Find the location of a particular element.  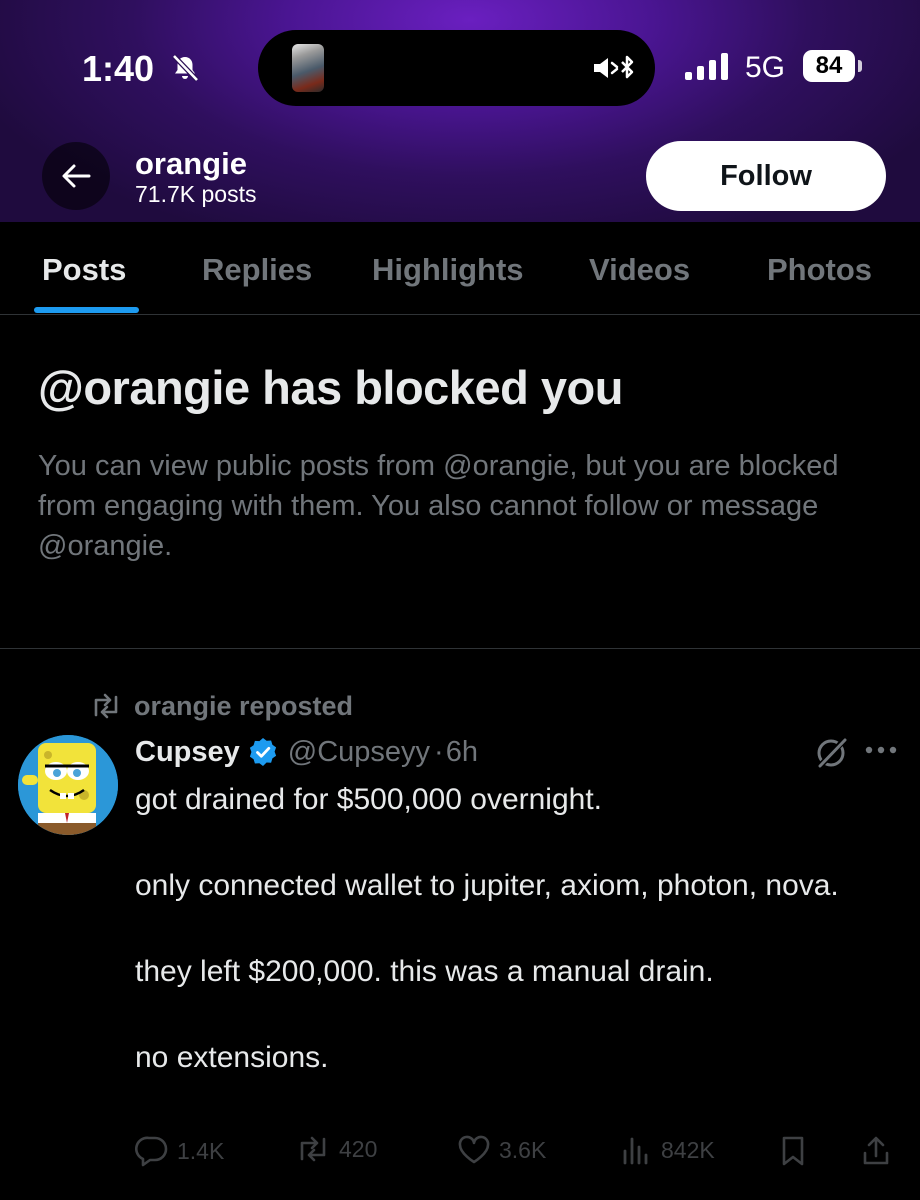

like-button: 3.6K is located at coordinates (501, 1150).